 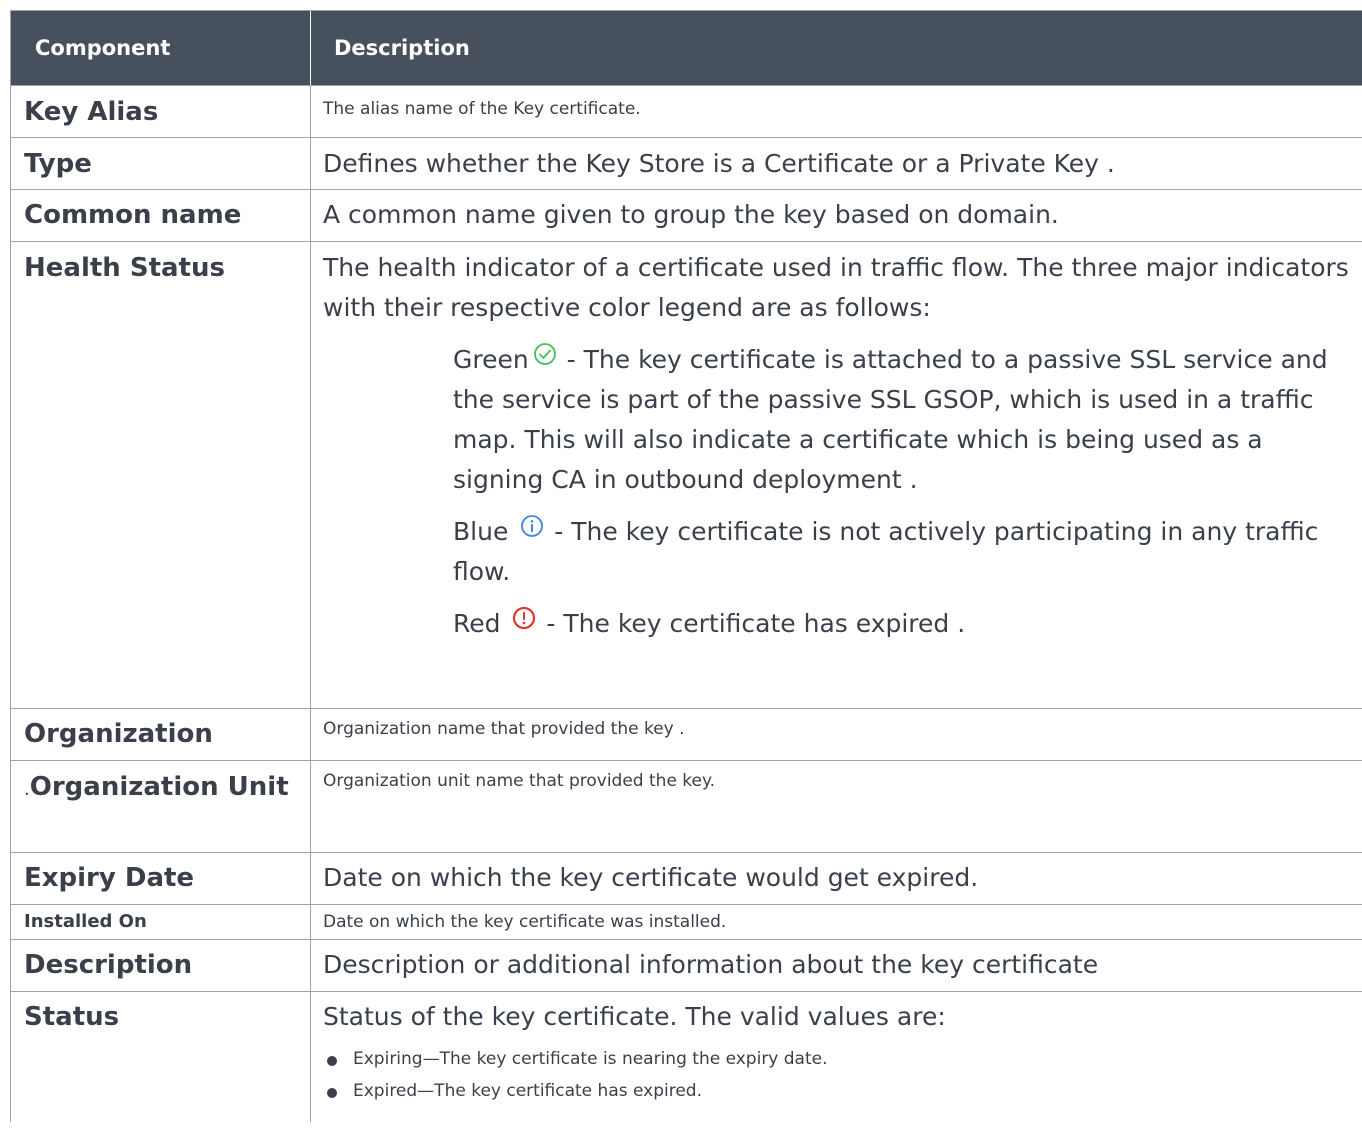 What do you see at coordinates (159, 787) in the screenshot?
I see `row-label-text: Organization Unit` at bounding box center [159, 787].